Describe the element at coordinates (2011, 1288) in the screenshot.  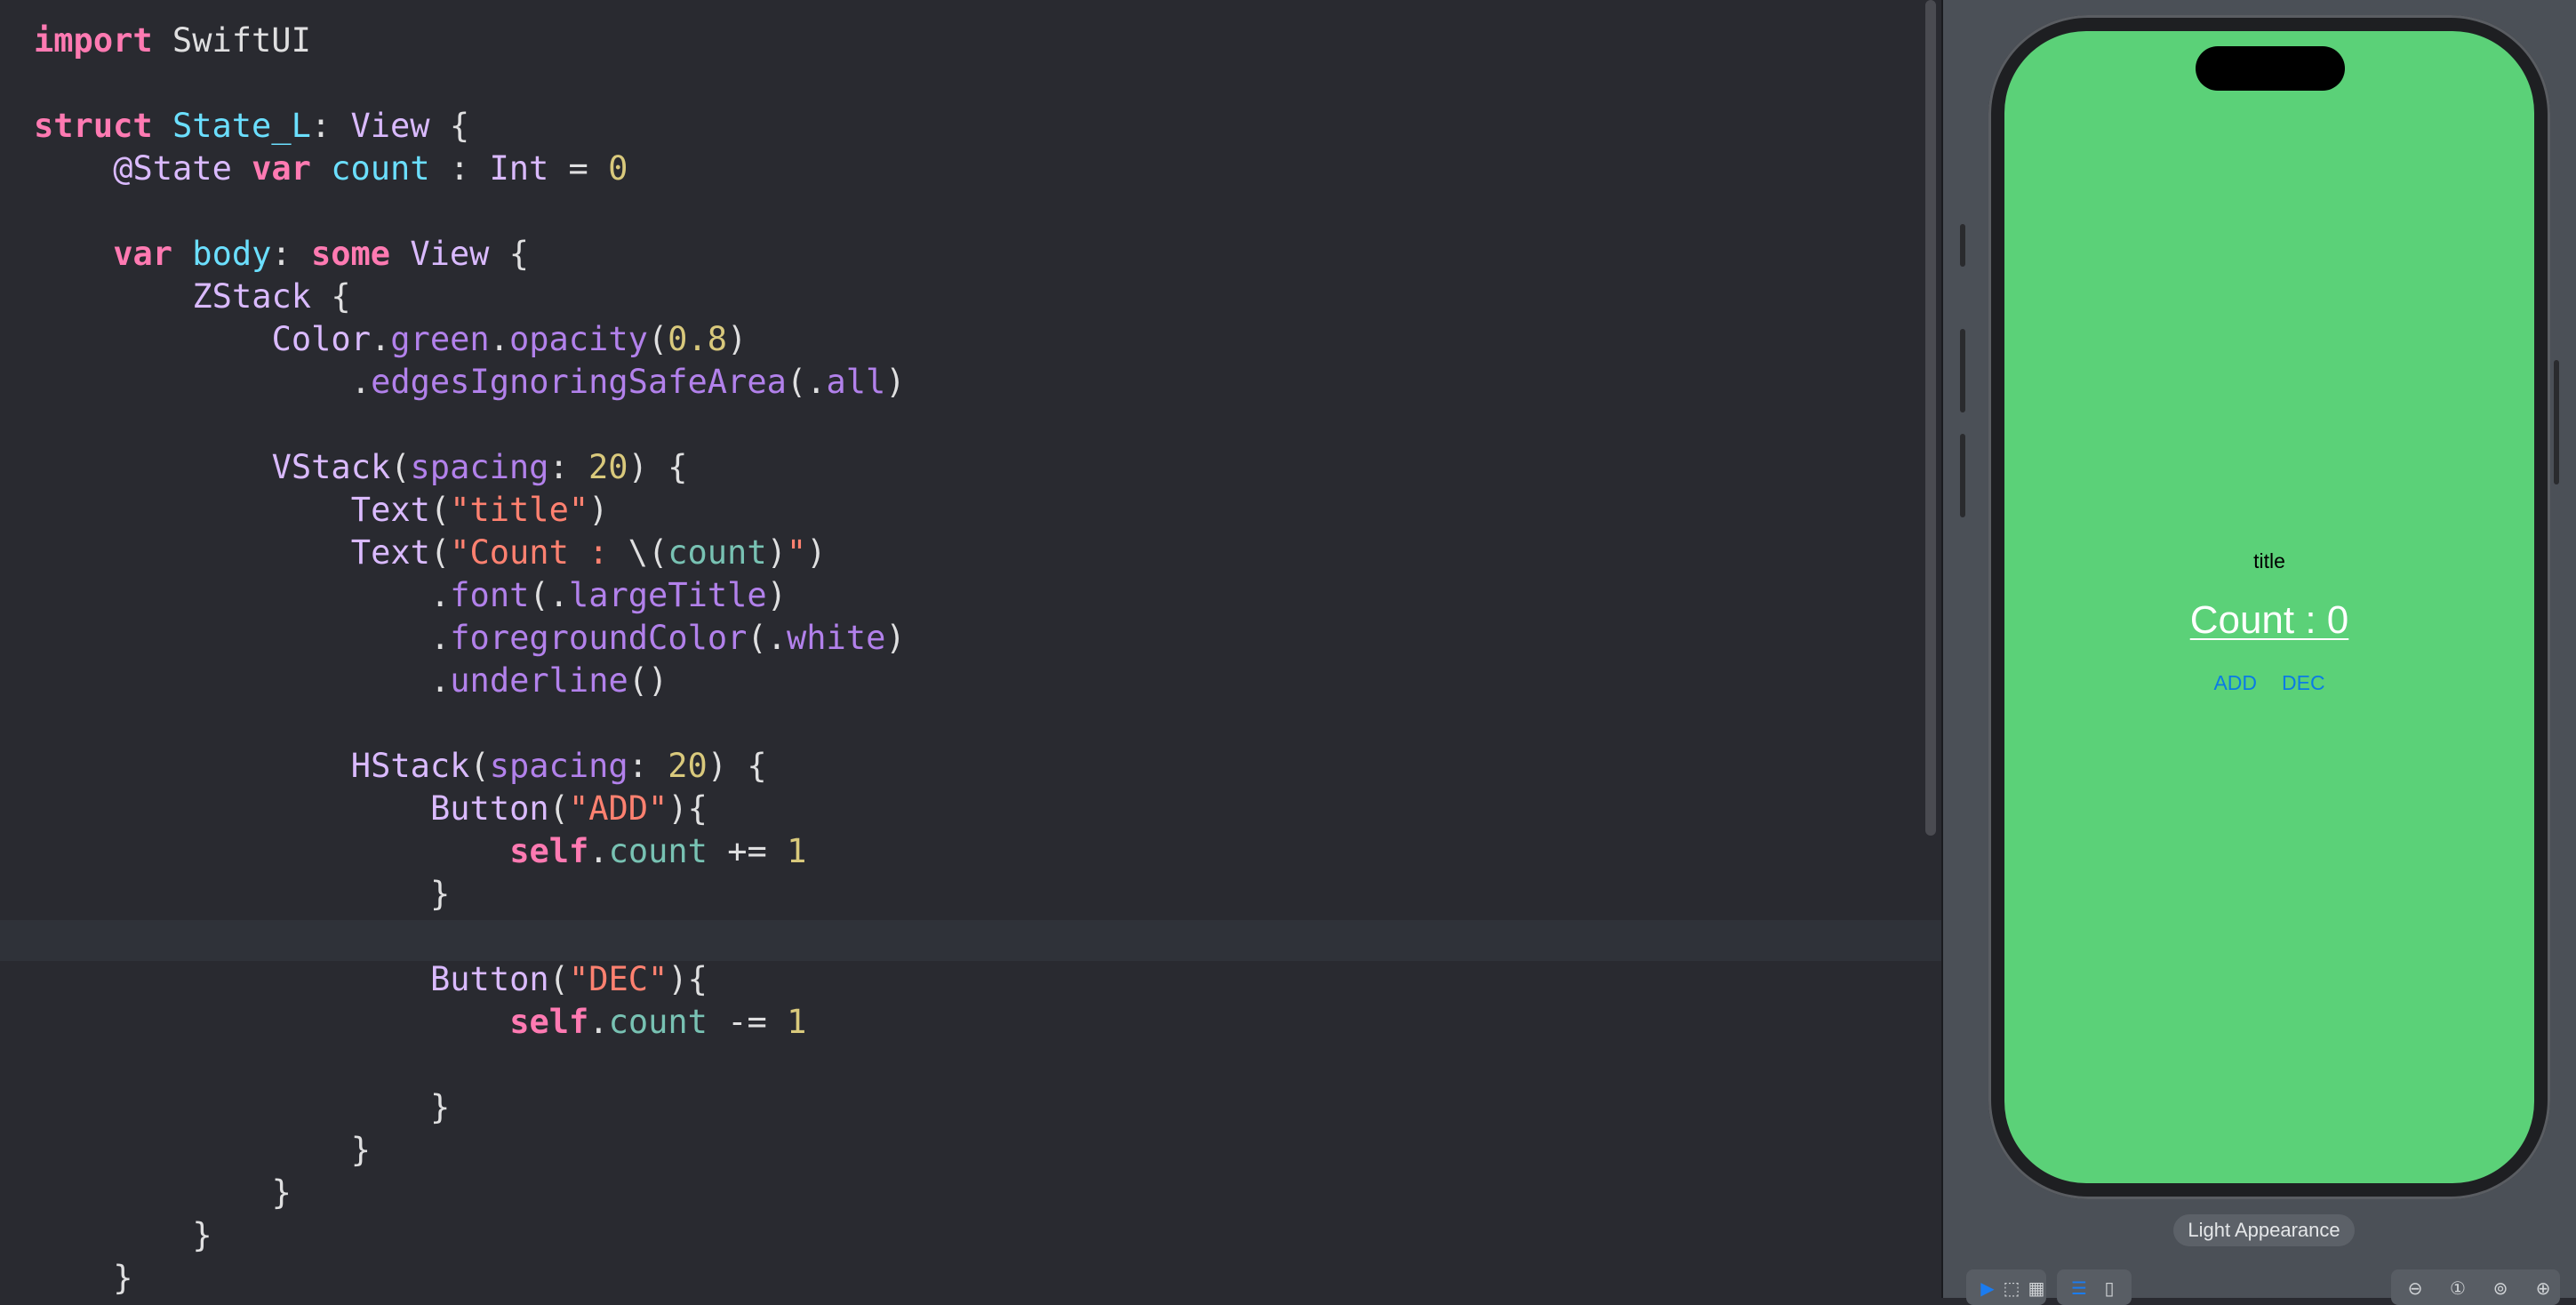
I see `selectable-icon: ⬚` at that location.